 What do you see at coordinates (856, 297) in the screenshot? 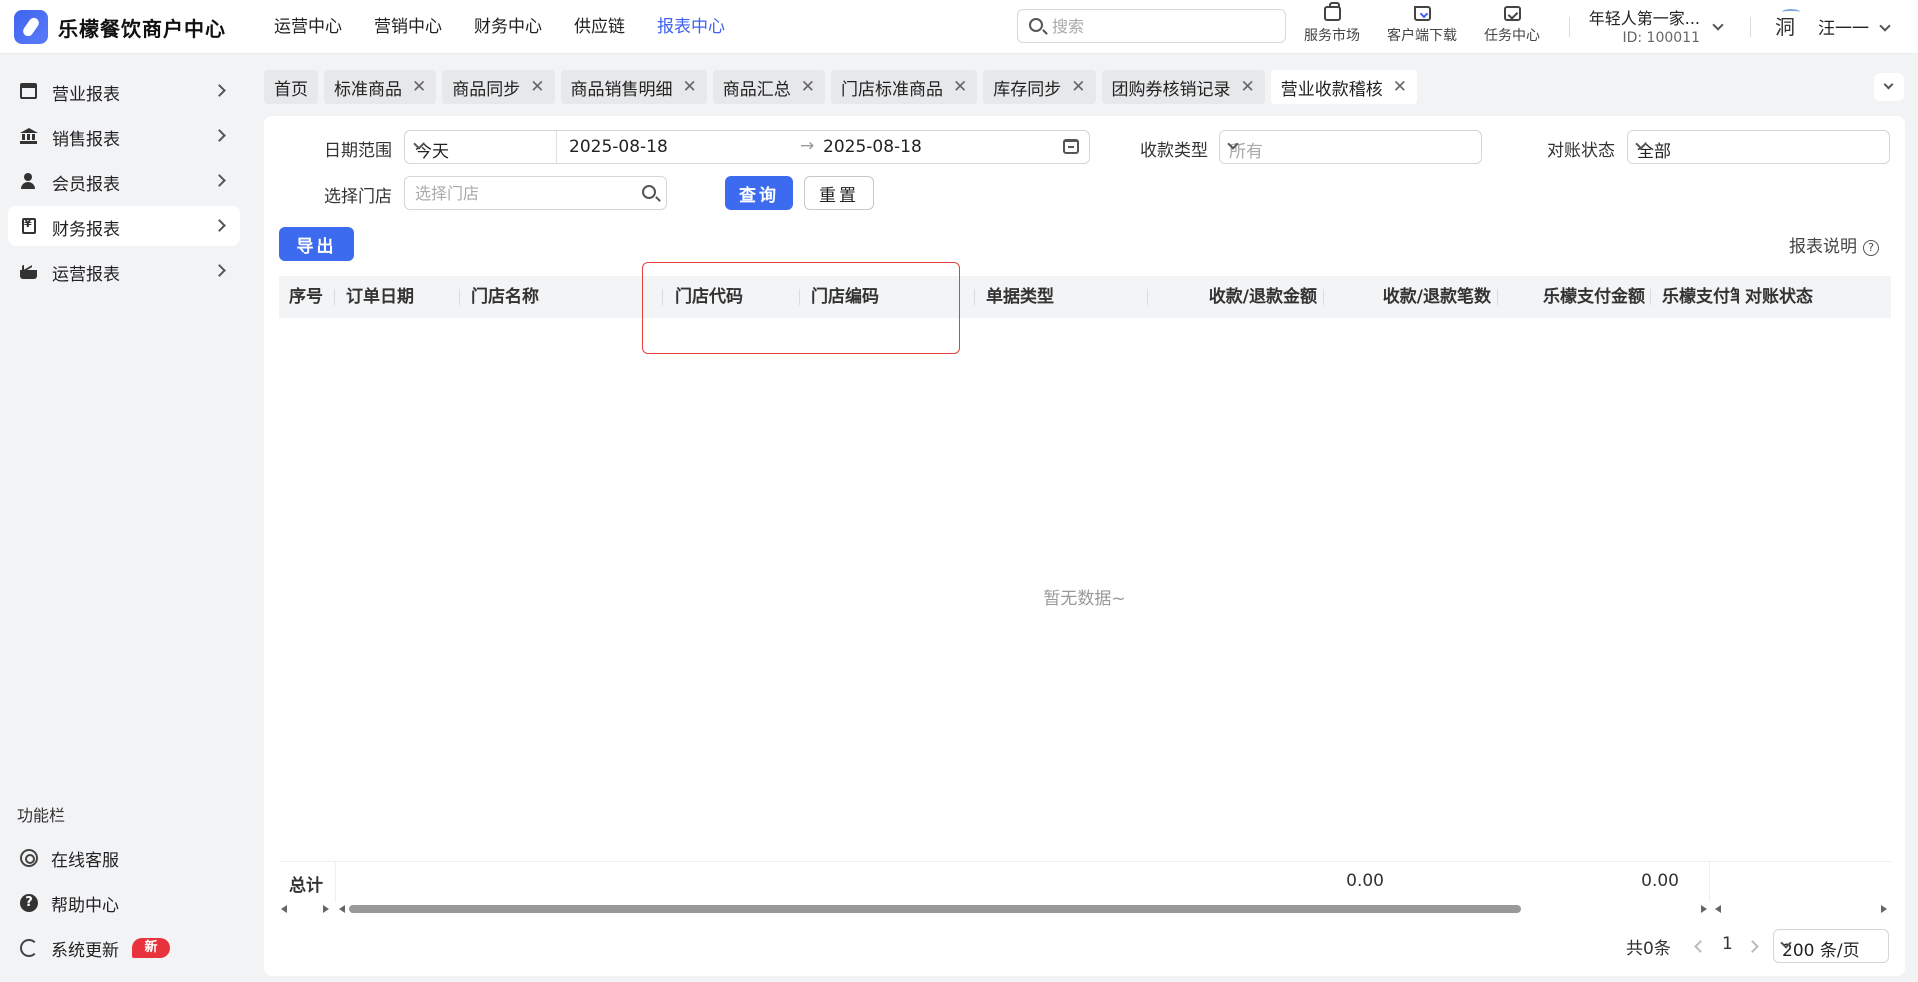
I see `col-store-number: 门店编码` at bounding box center [856, 297].